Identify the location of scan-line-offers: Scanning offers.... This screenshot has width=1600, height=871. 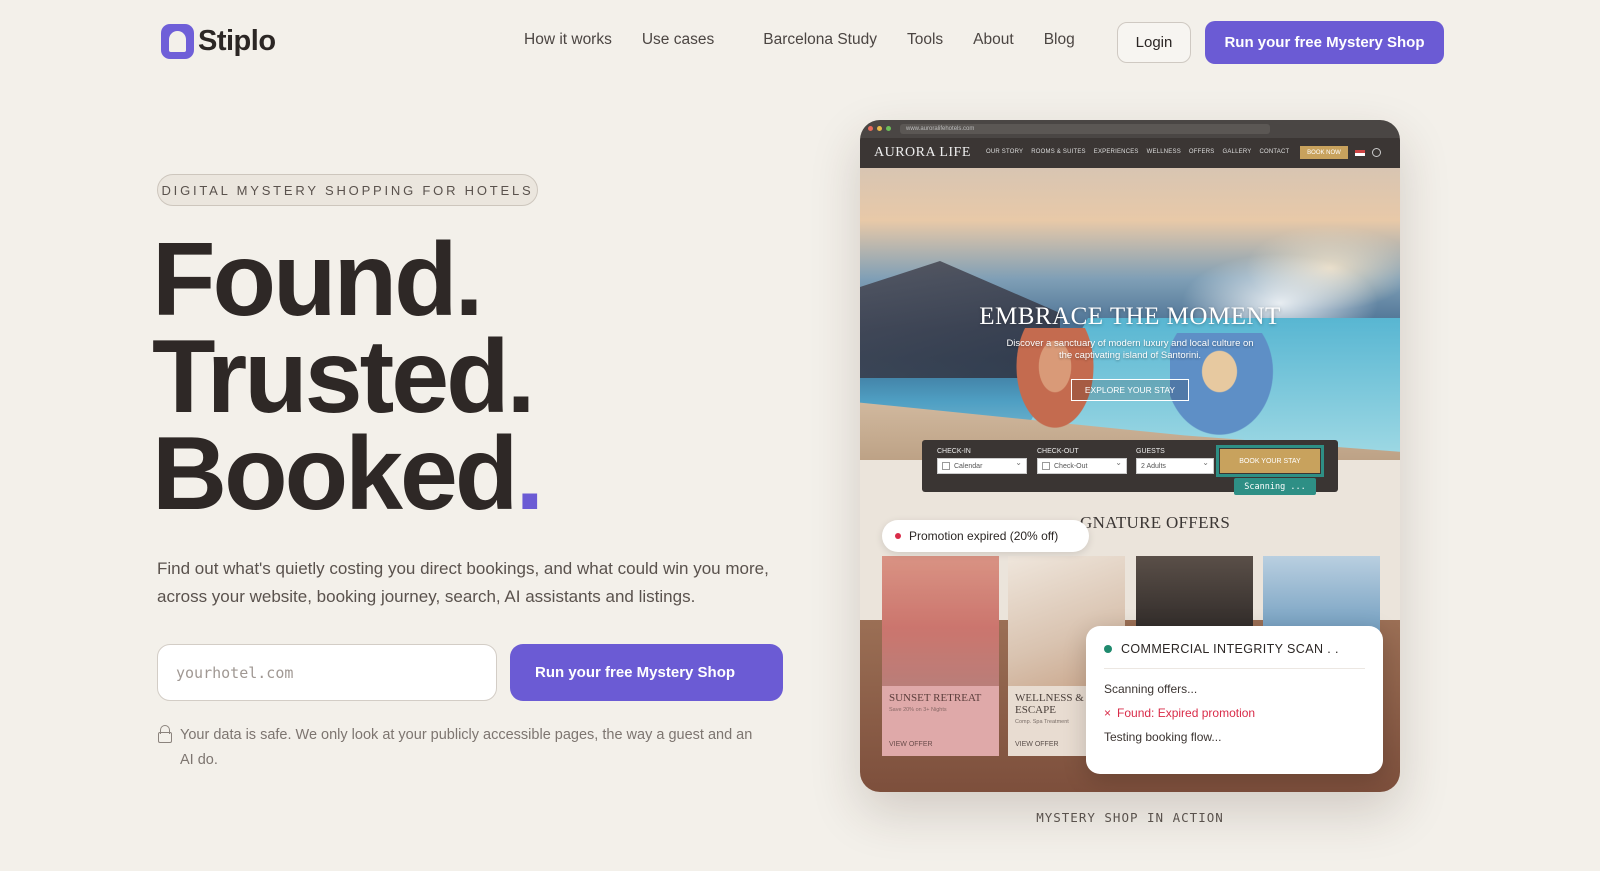
(1151, 689).